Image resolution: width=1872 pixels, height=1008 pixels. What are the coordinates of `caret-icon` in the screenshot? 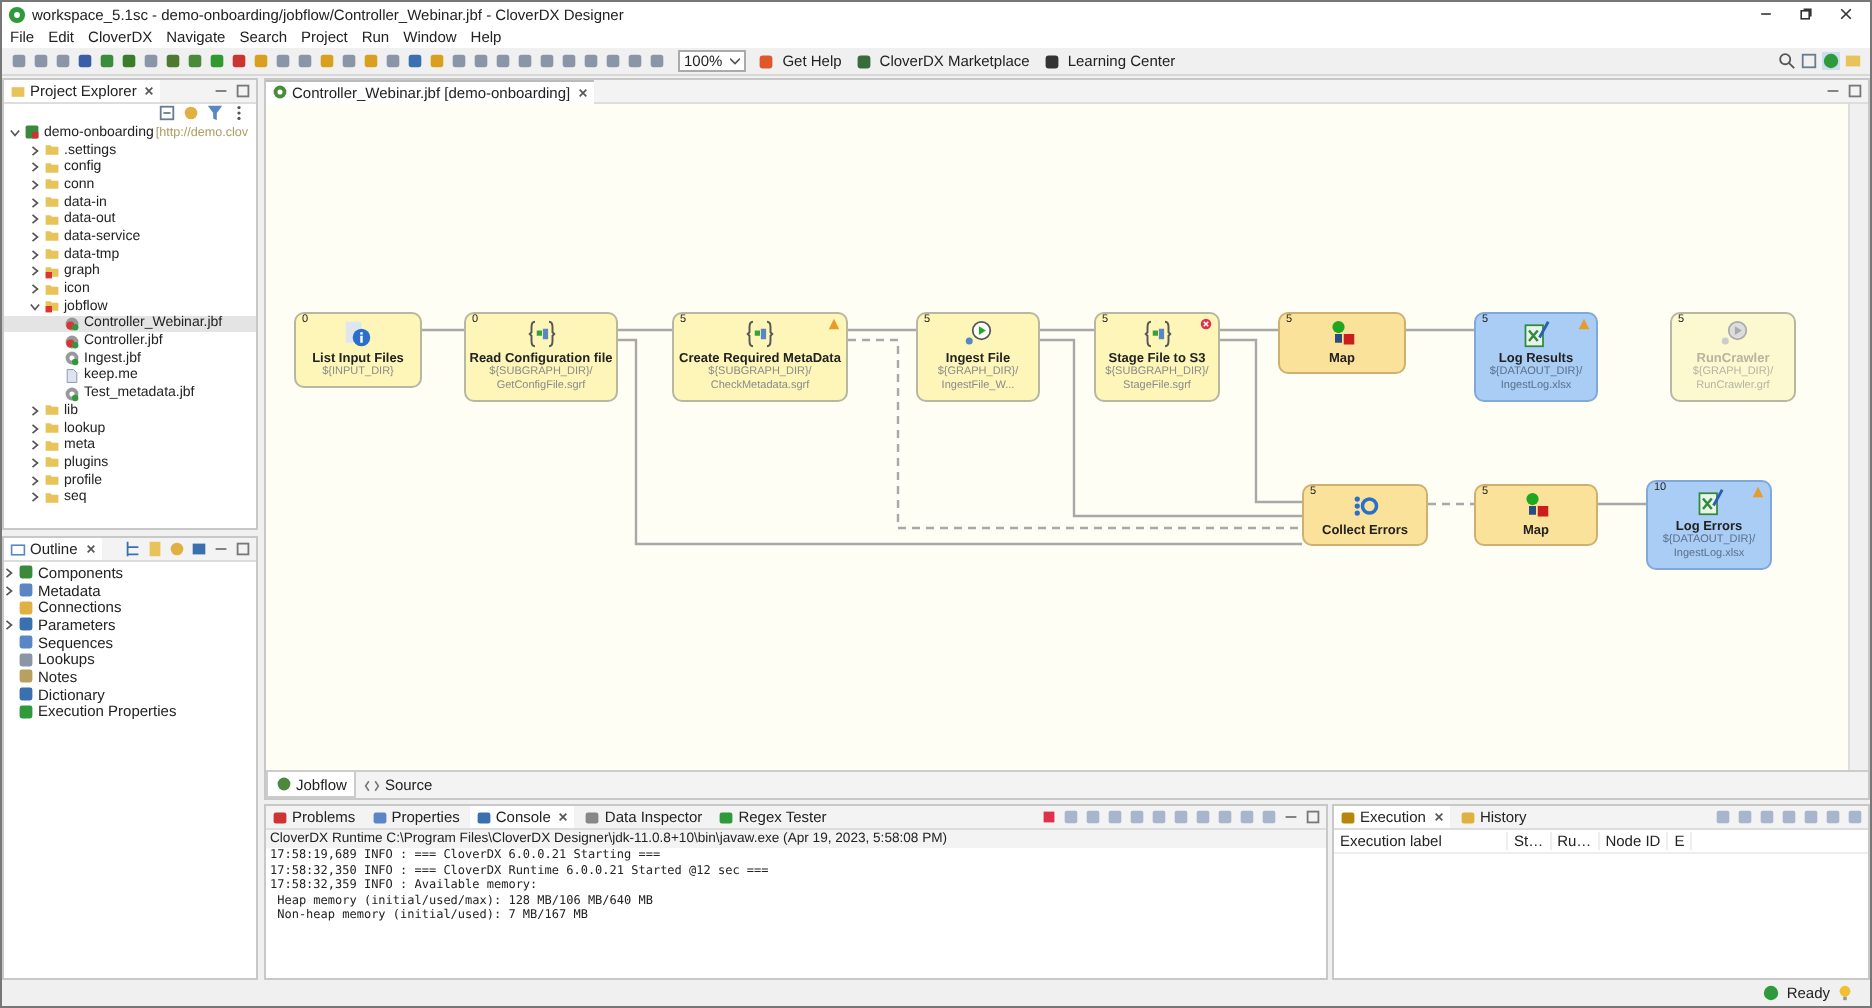 It's located at (735, 61).